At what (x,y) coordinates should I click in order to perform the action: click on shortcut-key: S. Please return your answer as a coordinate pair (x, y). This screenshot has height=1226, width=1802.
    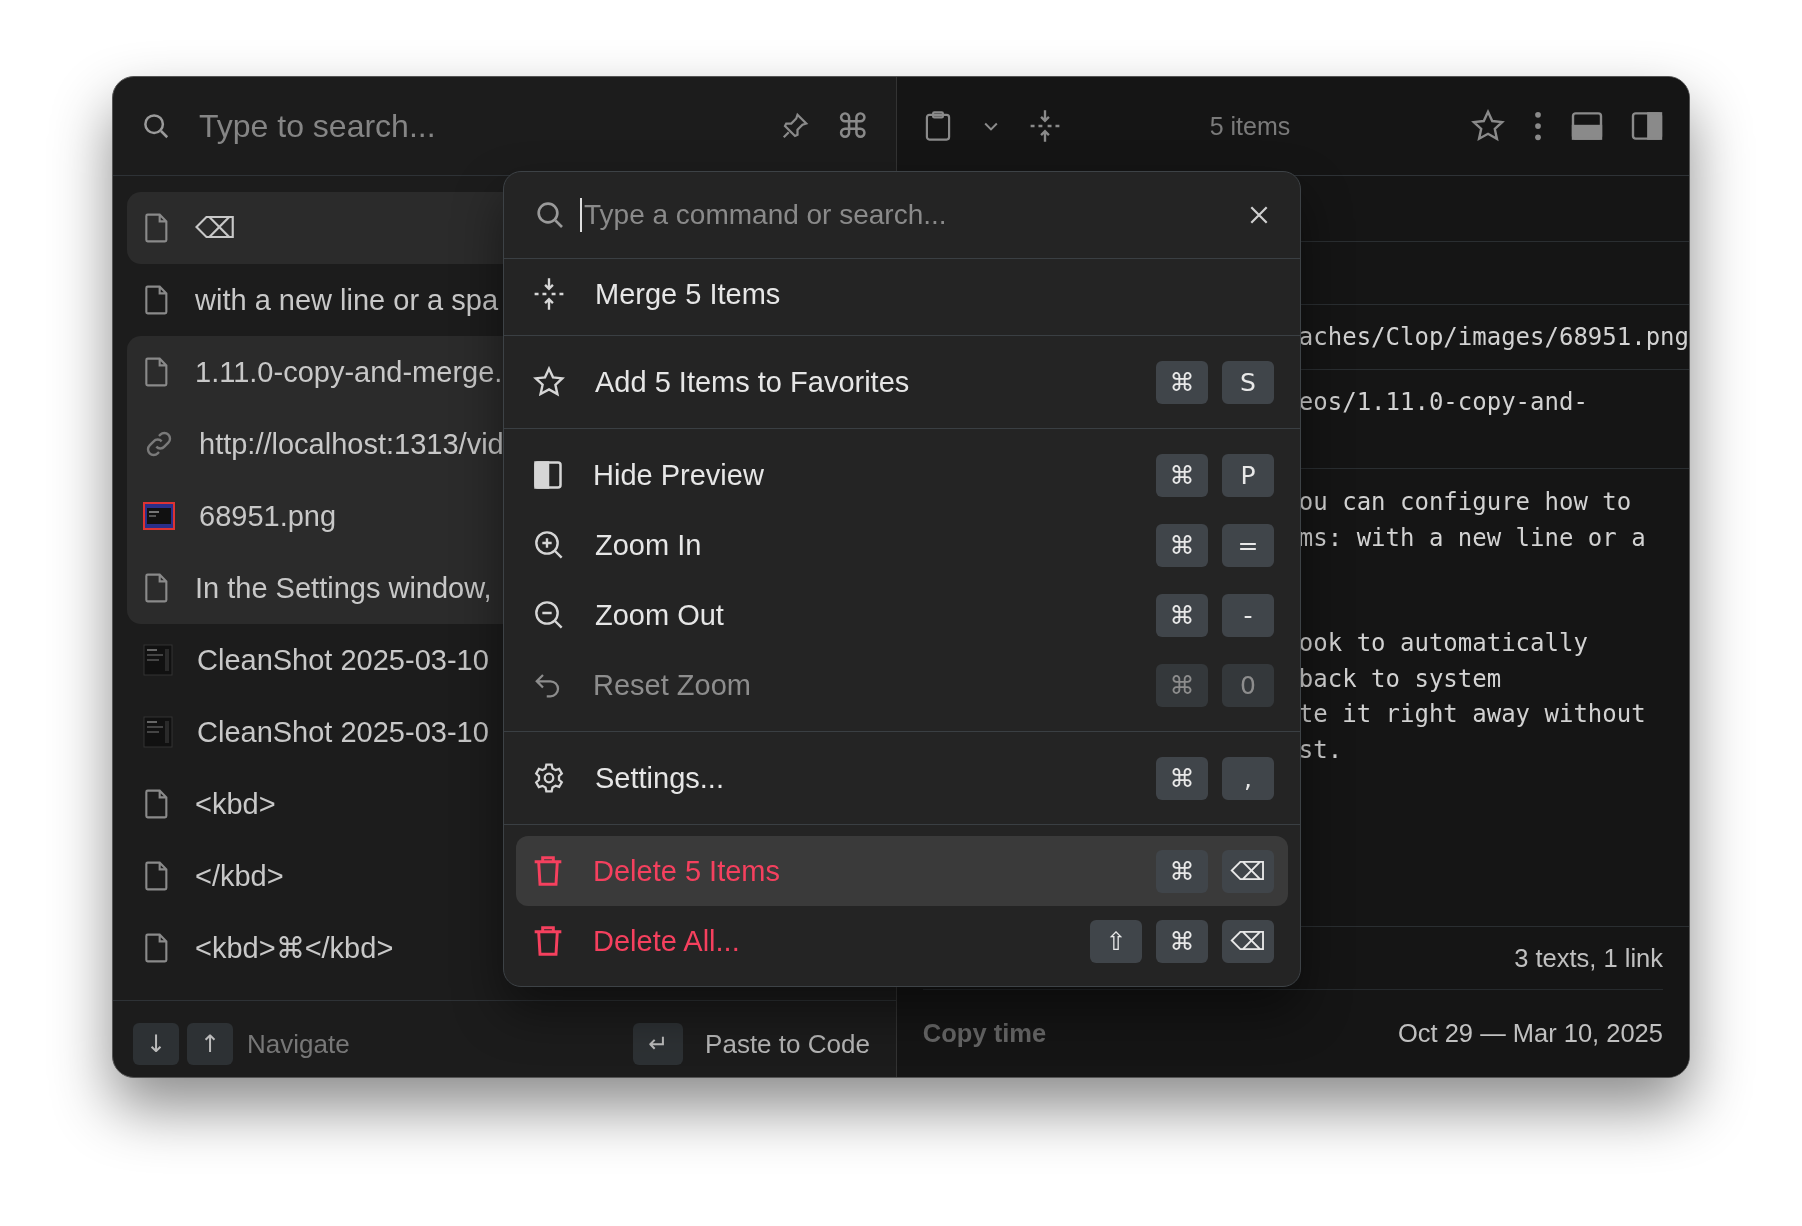
    Looking at the image, I should click on (1248, 382).